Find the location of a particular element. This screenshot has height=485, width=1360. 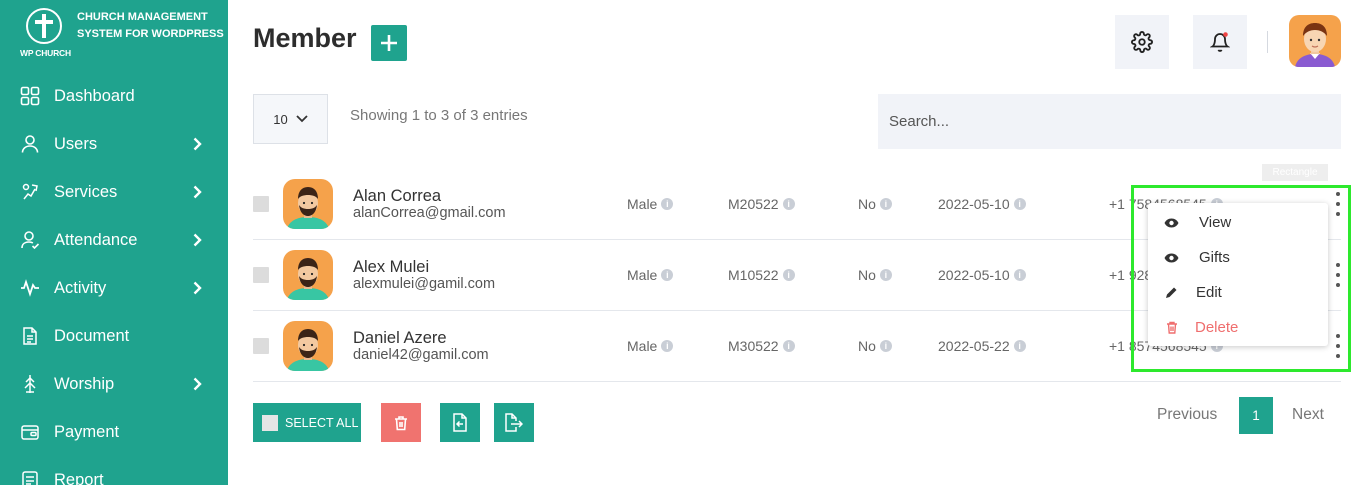

menu-item-delete: Delete is located at coordinates (1238, 327).